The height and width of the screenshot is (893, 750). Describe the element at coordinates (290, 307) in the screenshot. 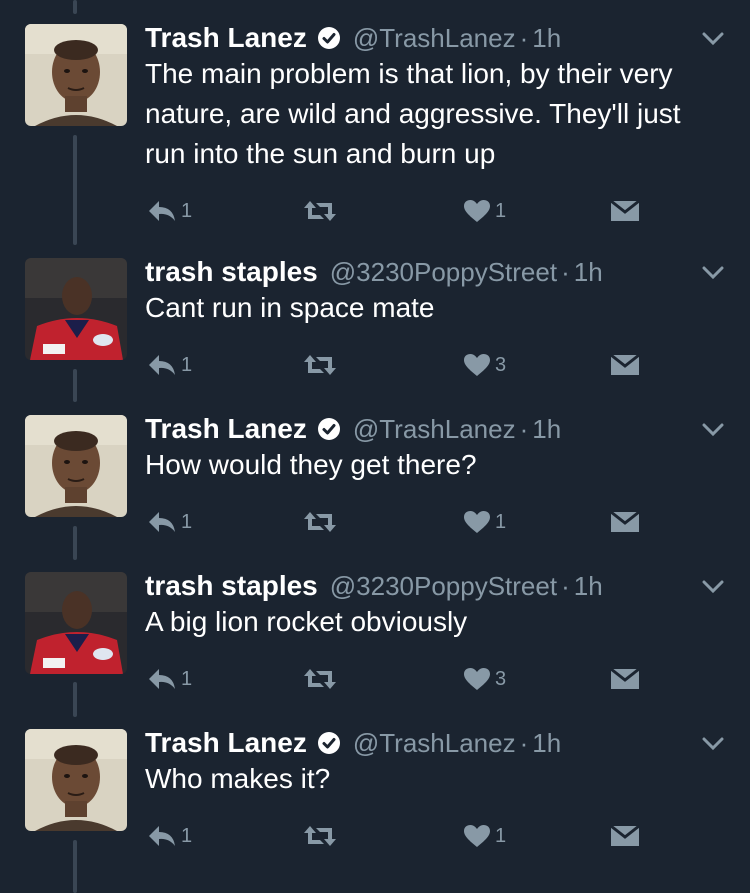

I see `tweet-text: Cant run in space mate` at that location.